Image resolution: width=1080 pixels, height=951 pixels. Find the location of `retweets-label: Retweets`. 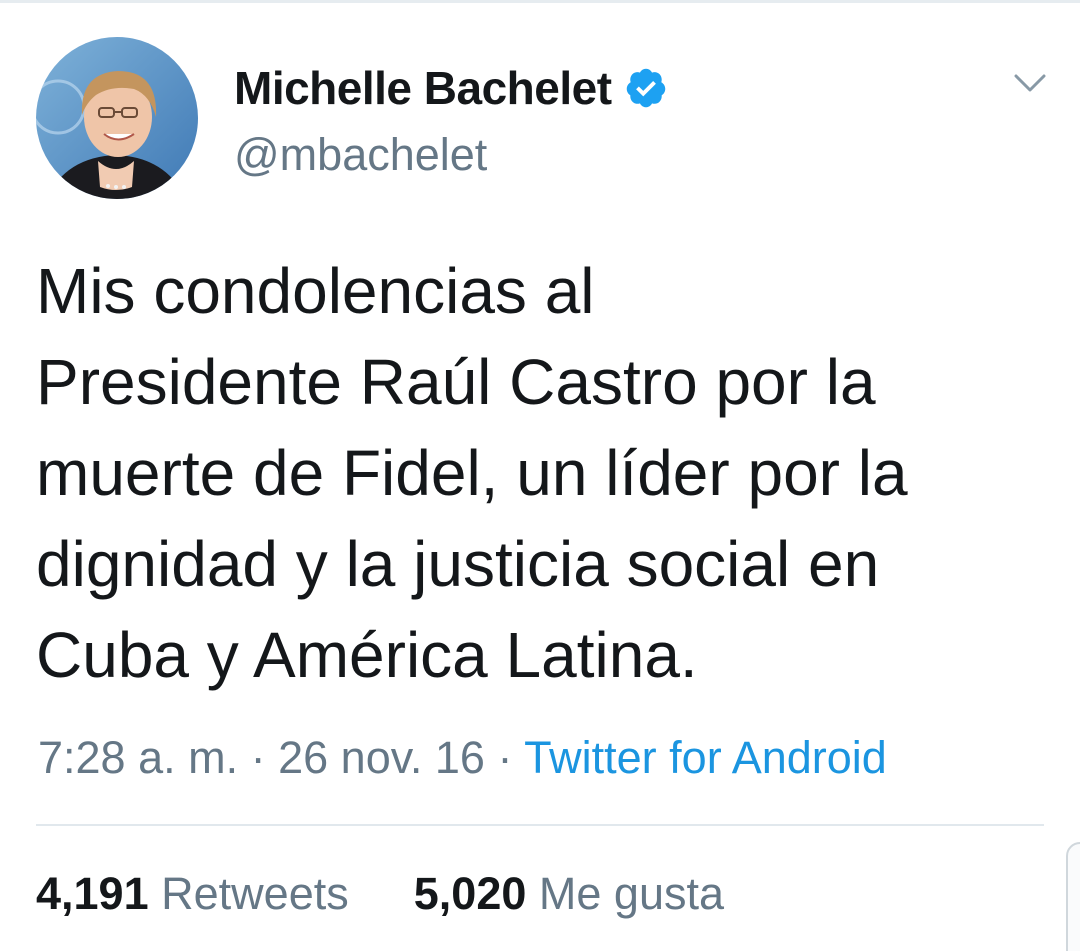

retweets-label: Retweets is located at coordinates (255, 893).